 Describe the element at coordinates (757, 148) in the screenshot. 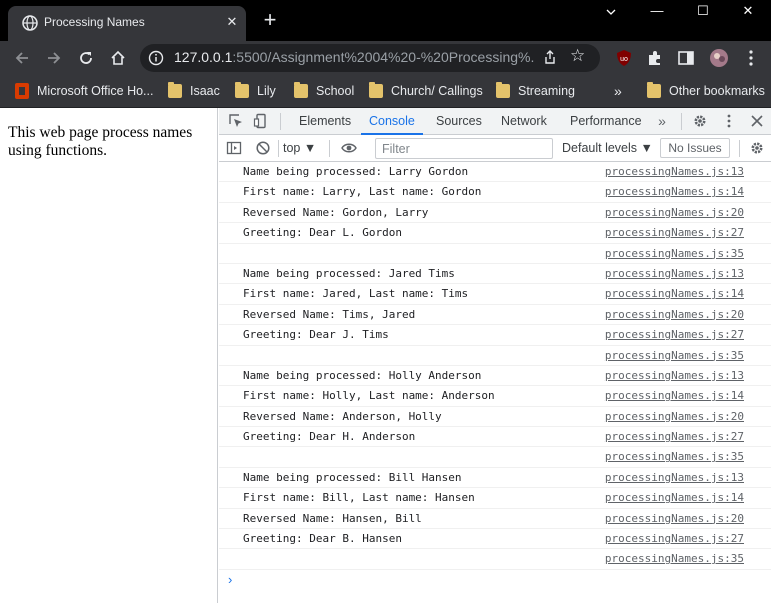

I see `console-settings-gear-icon` at that location.